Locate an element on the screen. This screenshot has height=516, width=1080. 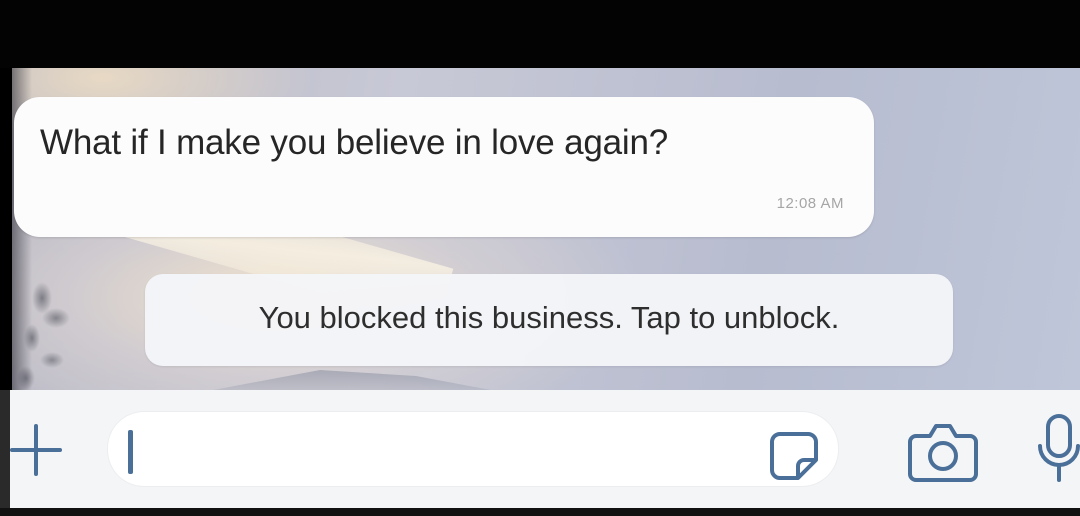
text-cursor is located at coordinates (130, 452).